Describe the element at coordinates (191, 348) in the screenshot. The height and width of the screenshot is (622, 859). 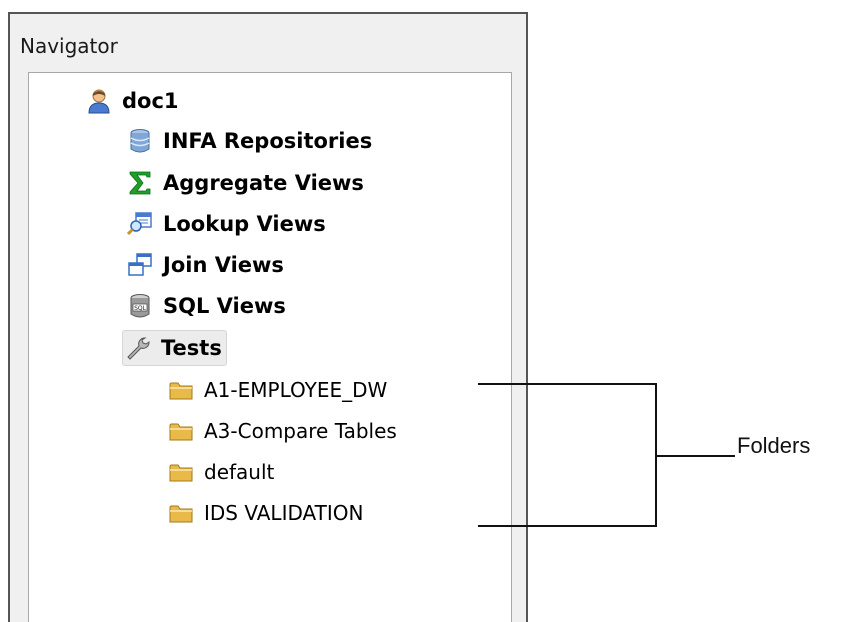
I see `tree-node-label: Tests` at that location.